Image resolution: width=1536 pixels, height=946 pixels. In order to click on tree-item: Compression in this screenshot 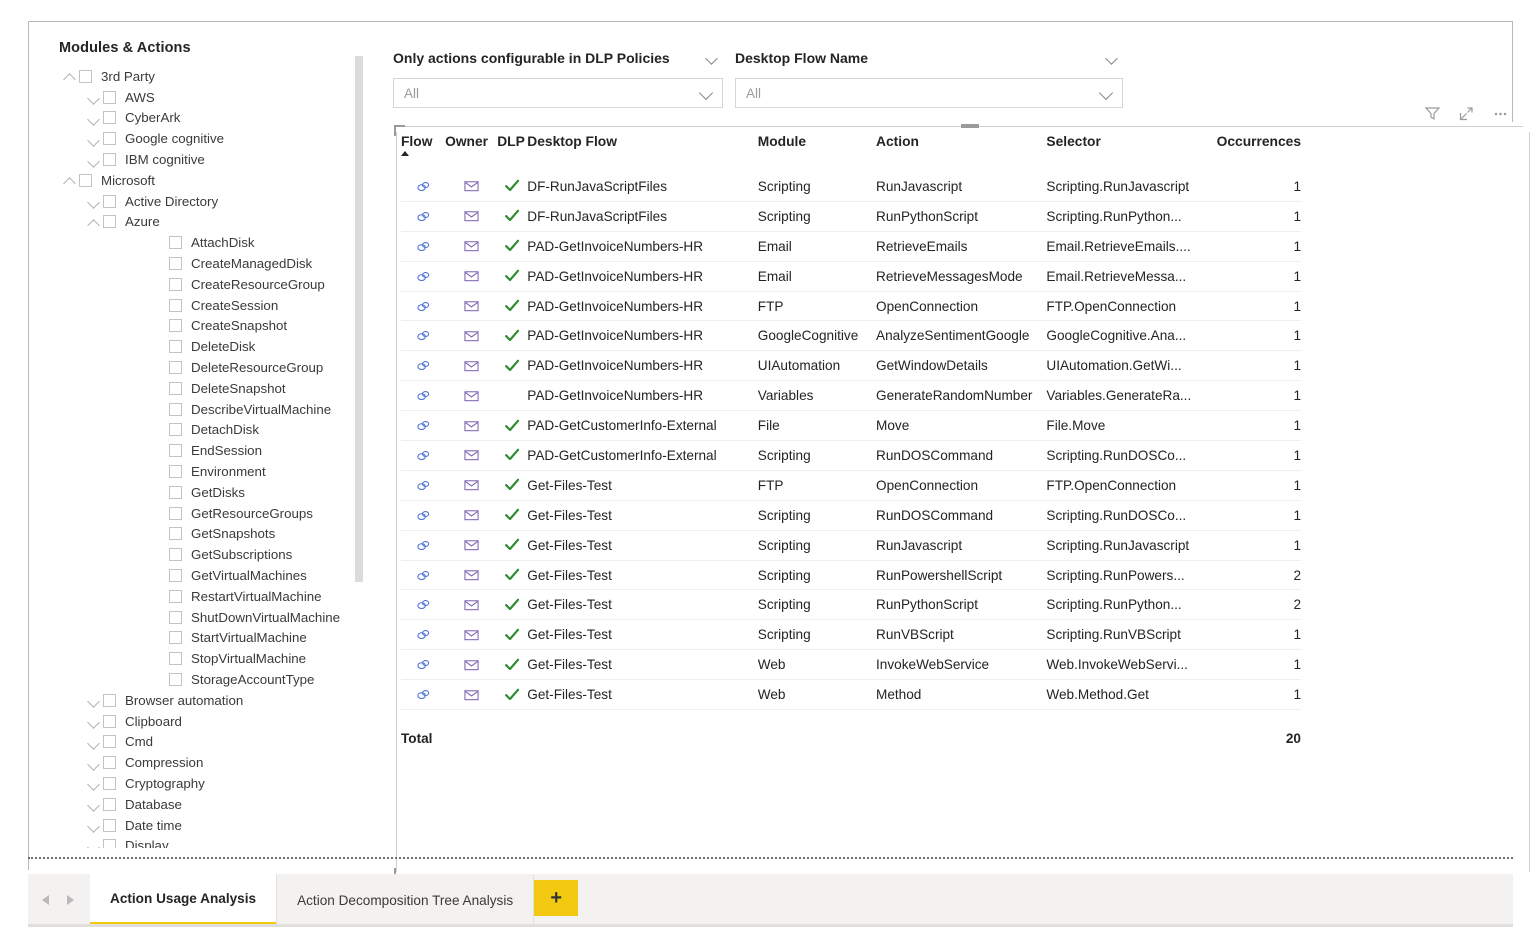, I will do `click(208, 762)`.